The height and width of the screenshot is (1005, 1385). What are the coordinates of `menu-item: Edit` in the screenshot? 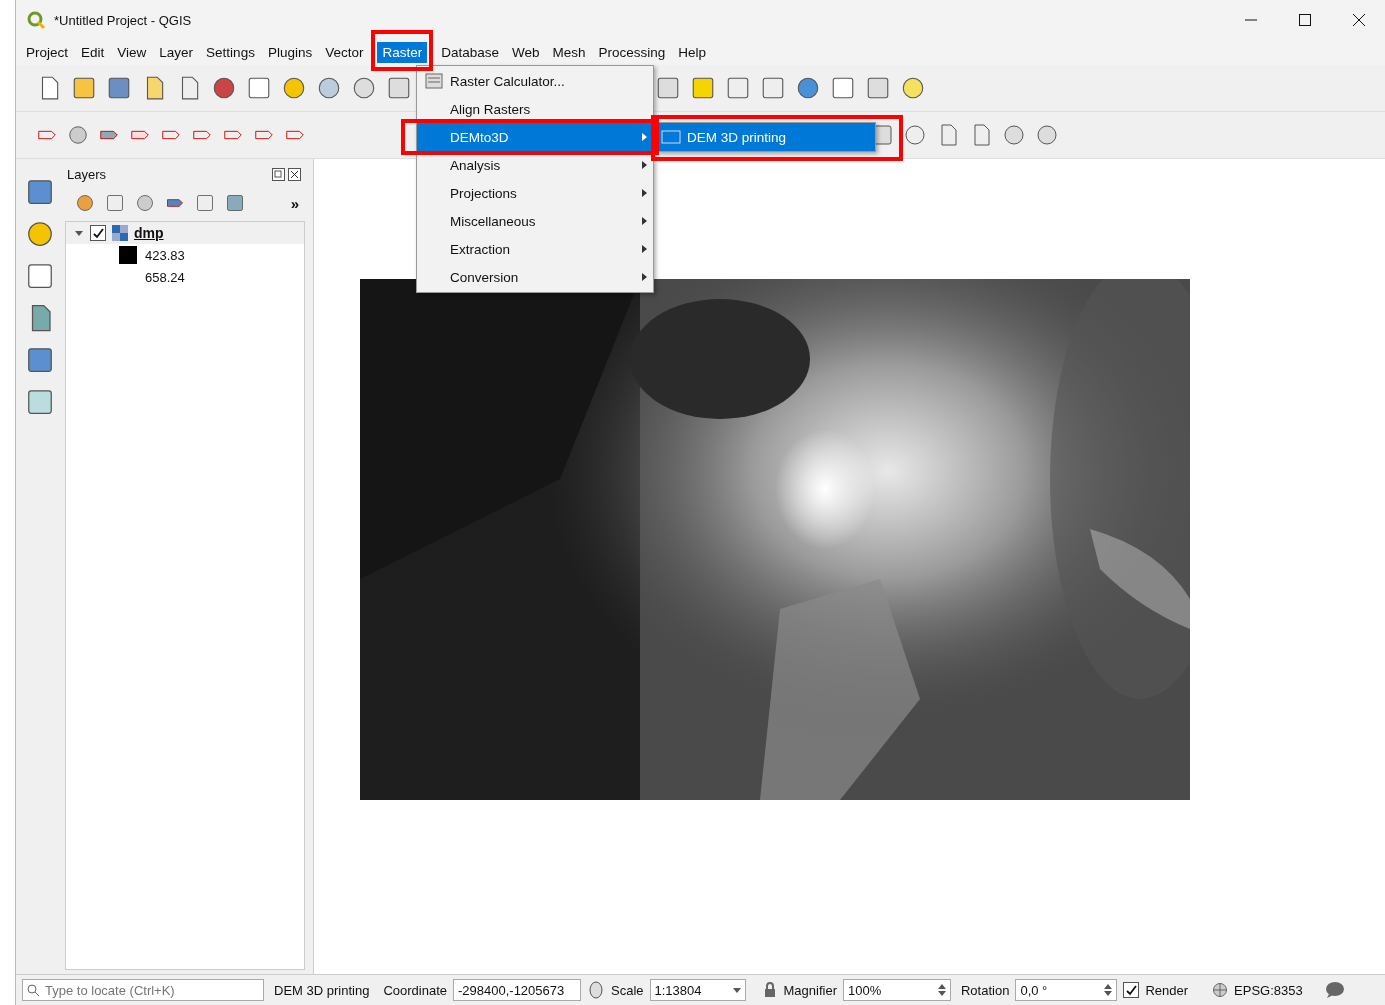 It's located at (93, 52).